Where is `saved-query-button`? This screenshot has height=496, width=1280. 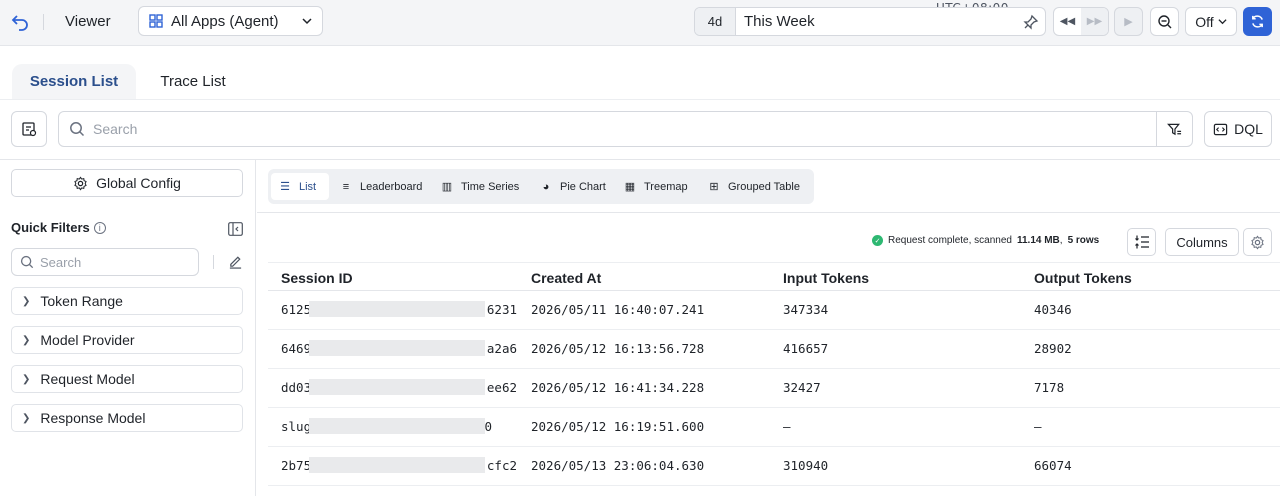
saved-query-button is located at coordinates (29, 129).